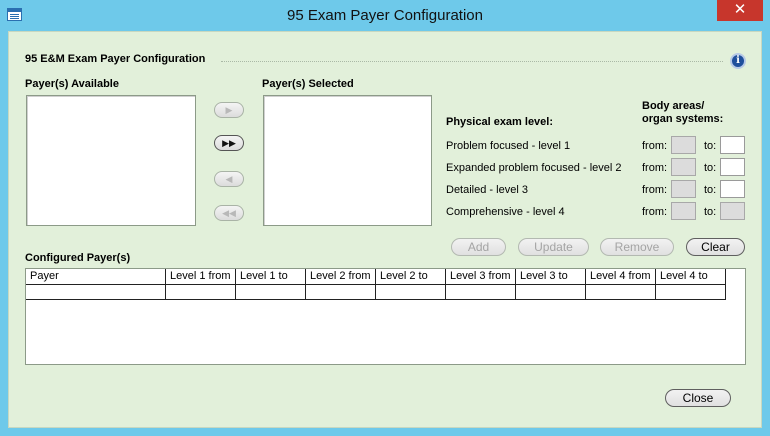 The height and width of the screenshot is (436, 770). What do you see at coordinates (710, 190) in the screenshot?
I see `level-3-to-label: to:` at bounding box center [710, 190].